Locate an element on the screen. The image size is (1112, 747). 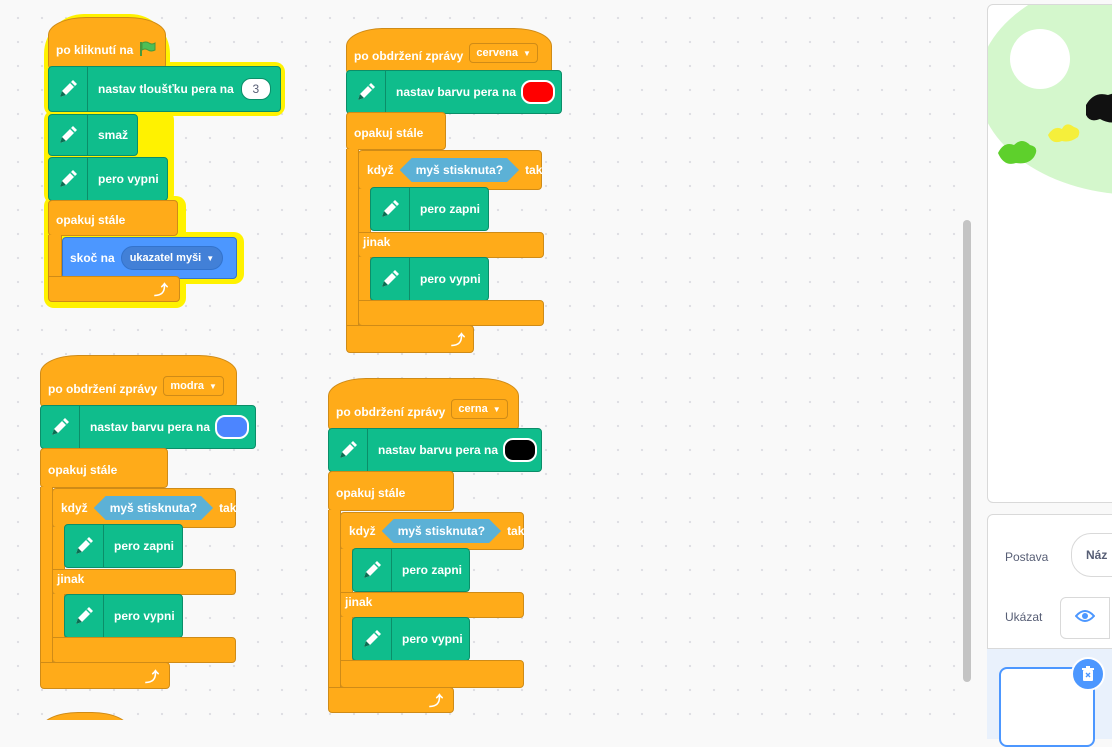
trash-icon is located at coordinates (1088, 674).